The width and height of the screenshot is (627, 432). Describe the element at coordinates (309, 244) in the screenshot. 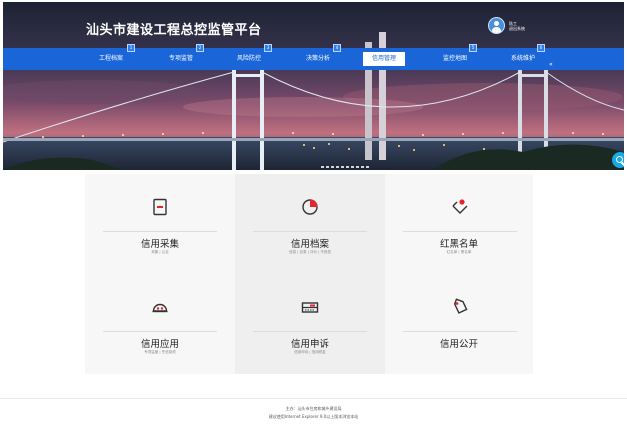

I see `tile-title: 信用档案` at that location.